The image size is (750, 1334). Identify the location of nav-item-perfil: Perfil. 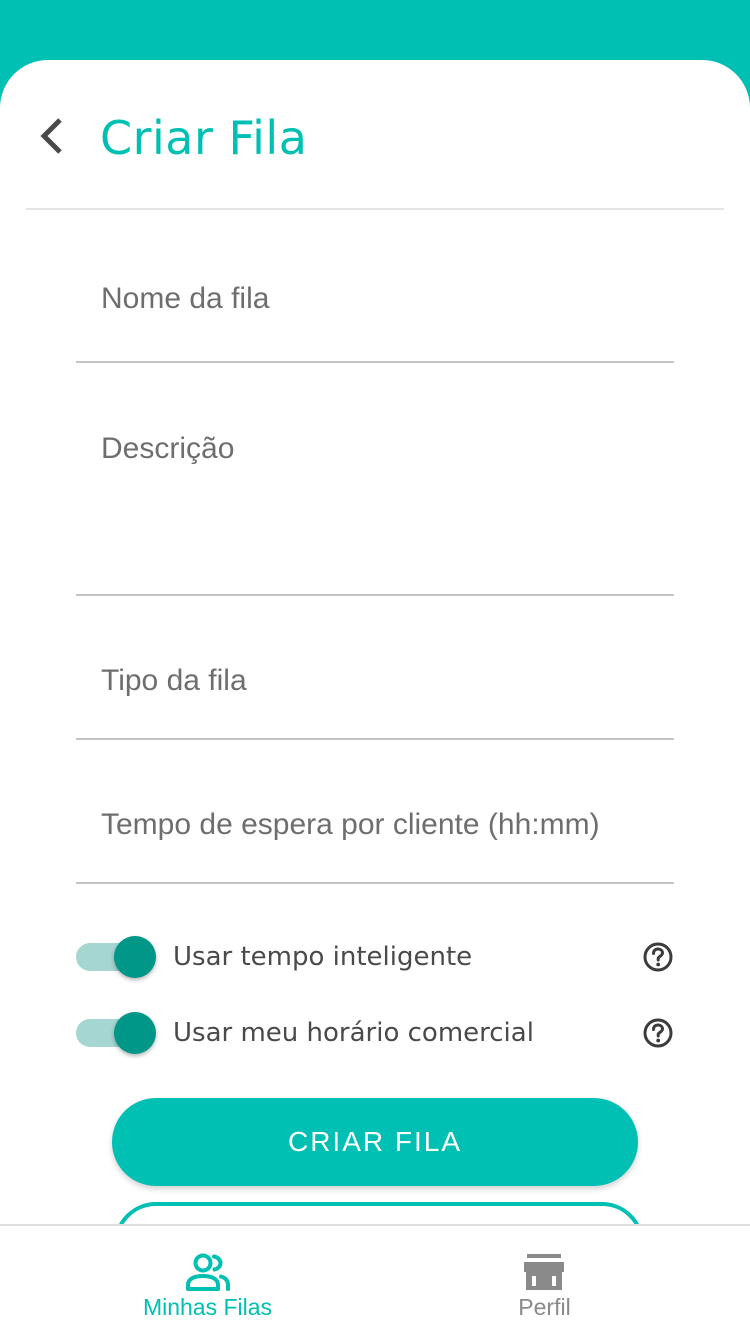
(544, 1280).